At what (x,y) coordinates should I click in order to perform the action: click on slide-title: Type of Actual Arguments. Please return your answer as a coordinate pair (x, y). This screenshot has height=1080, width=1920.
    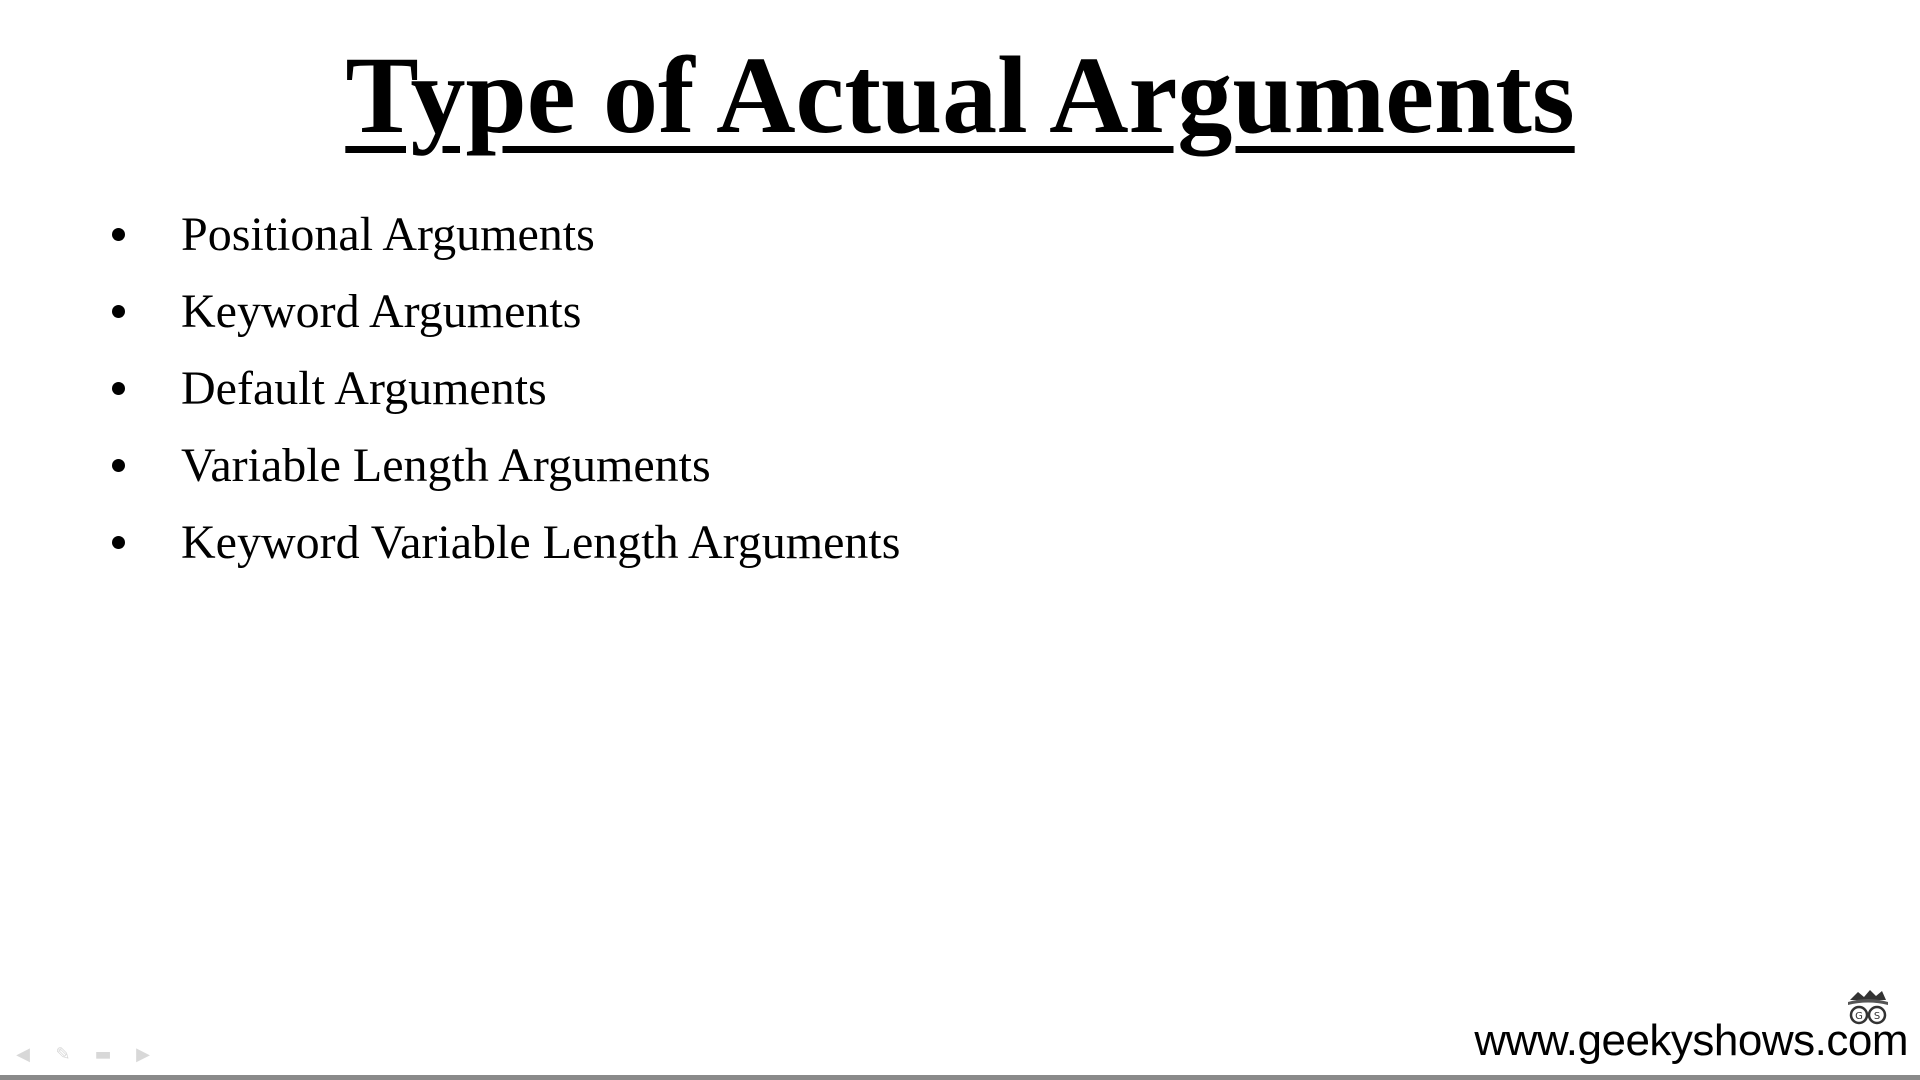
    Looking at the image, I should click on (960, 95).